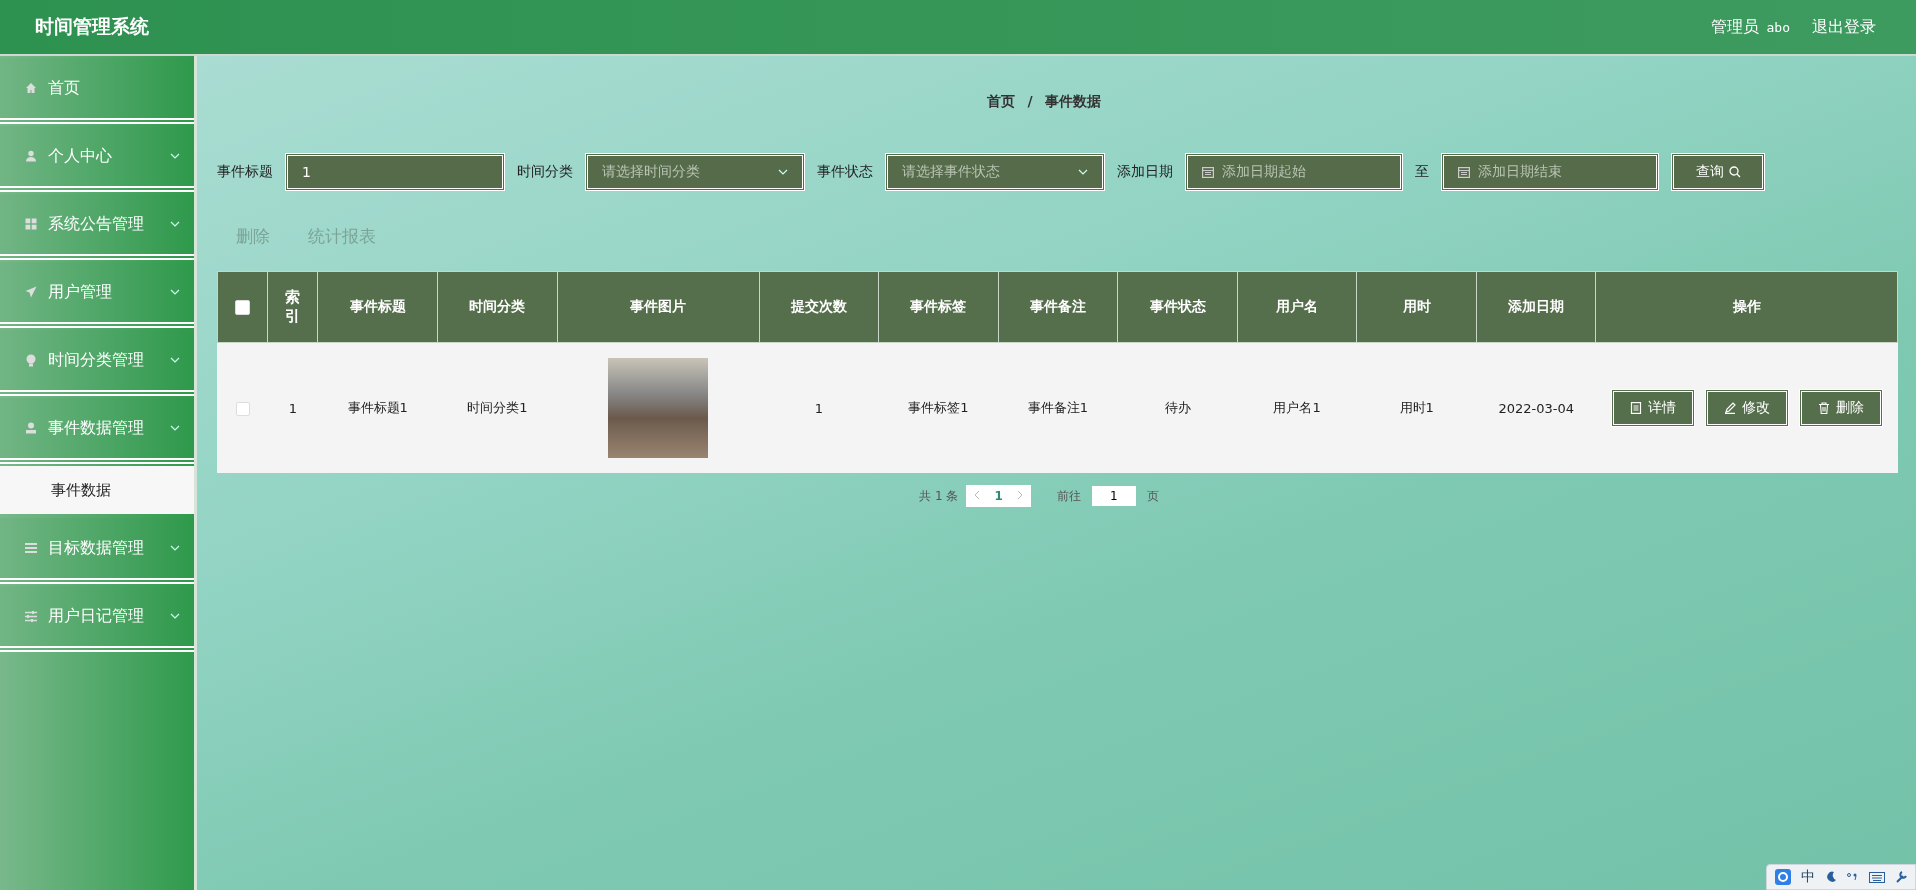 Image resolution: width=1916 pixels, height=890 pixels. Describe the element at coordinates (1072, 102) in the screenshot. I see `breadcrumb-current: 事件数据` at that location.